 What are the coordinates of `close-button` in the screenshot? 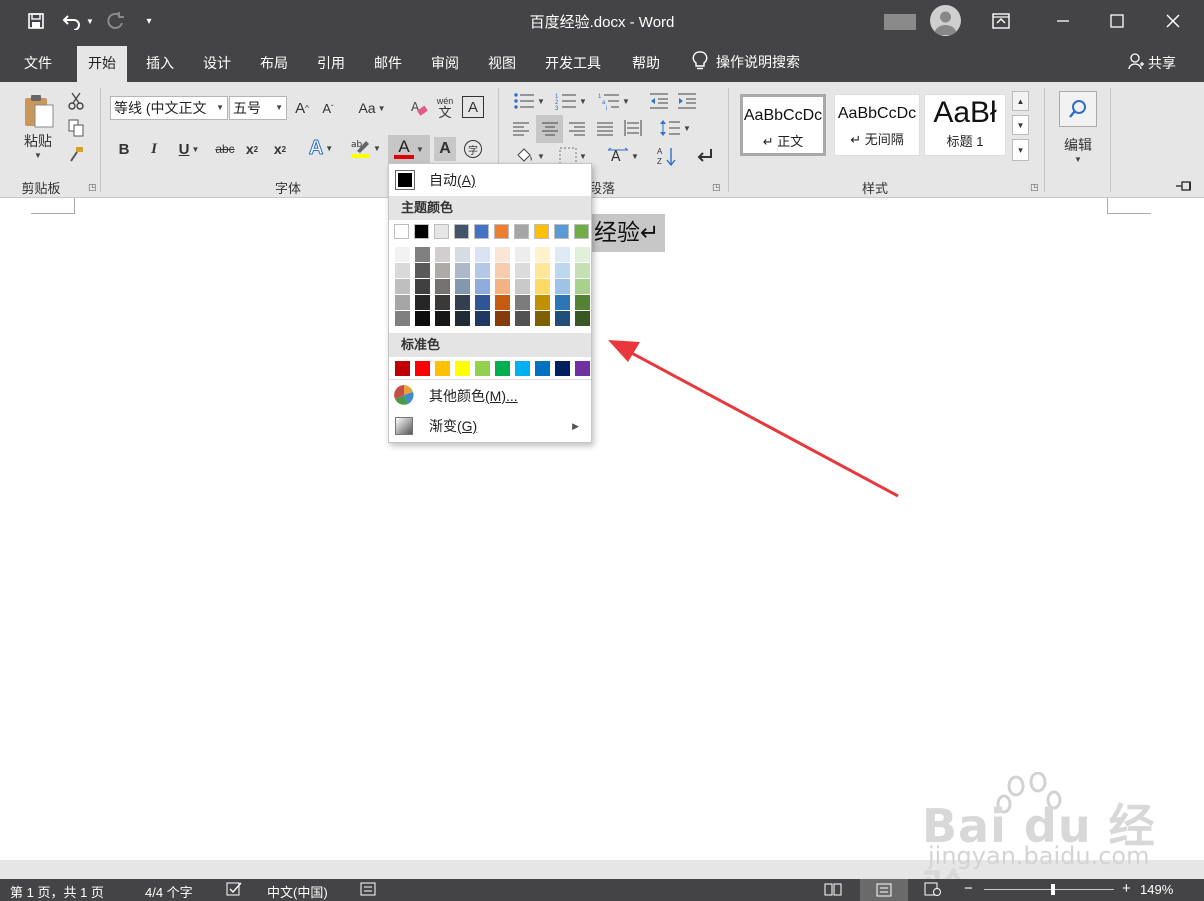 It's located at (1173, 21).